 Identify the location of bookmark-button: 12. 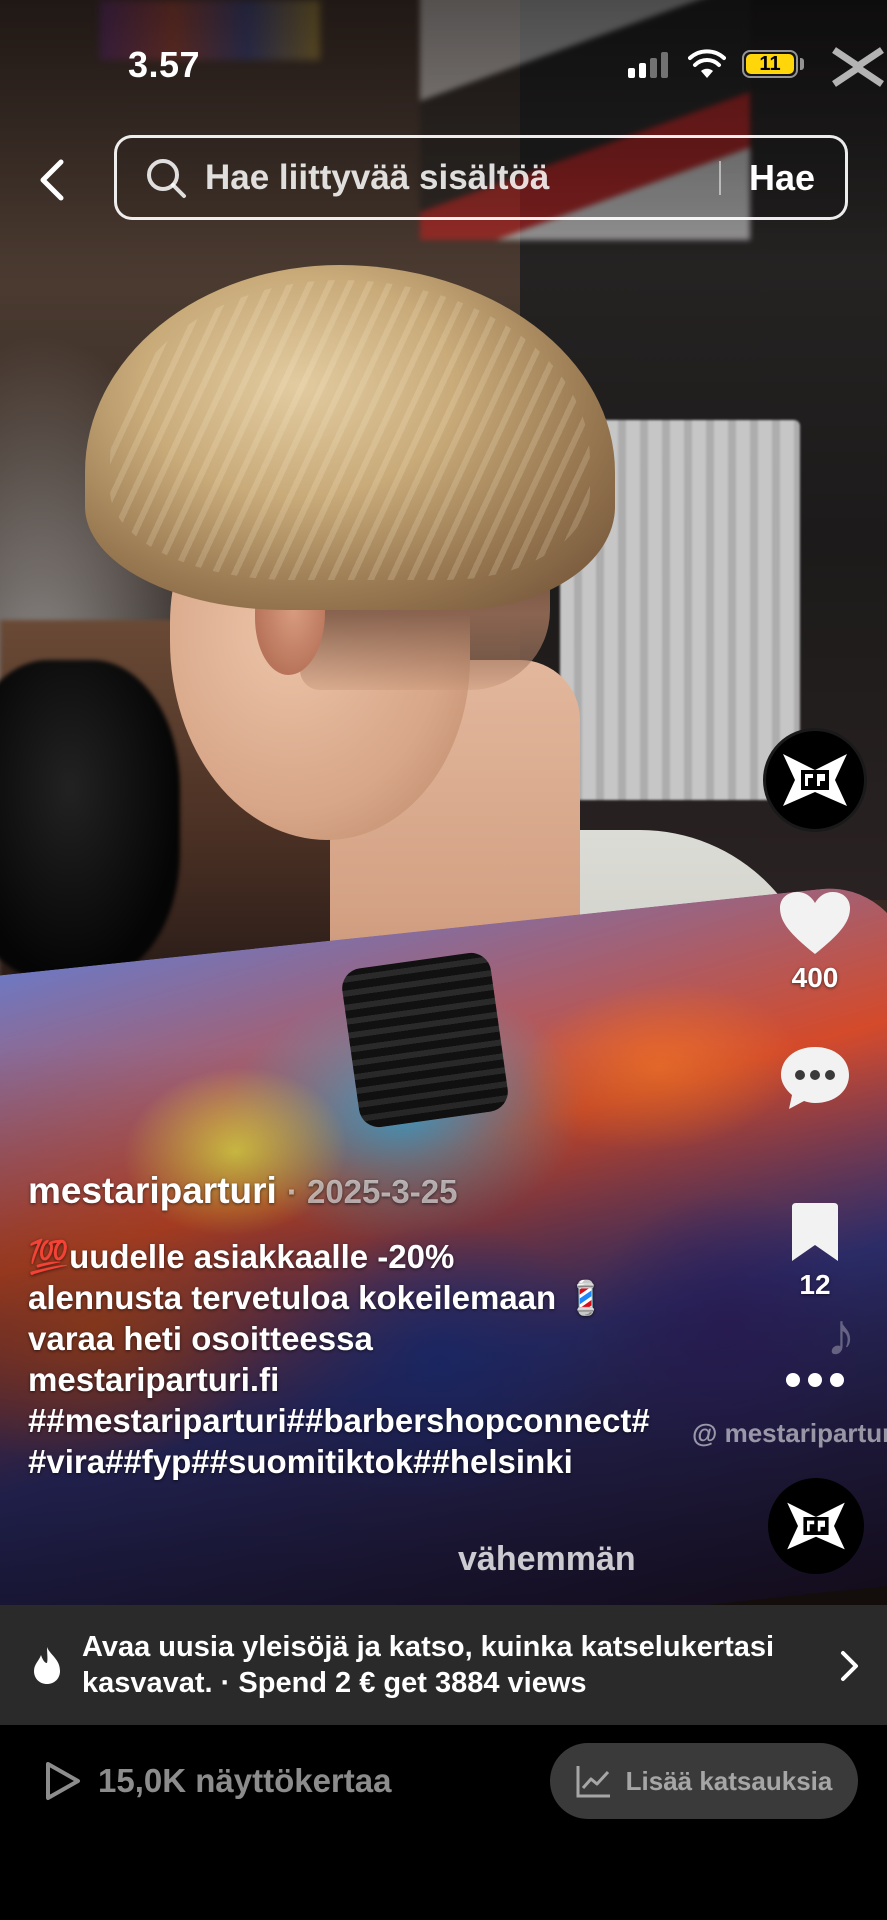
(815, 1252).